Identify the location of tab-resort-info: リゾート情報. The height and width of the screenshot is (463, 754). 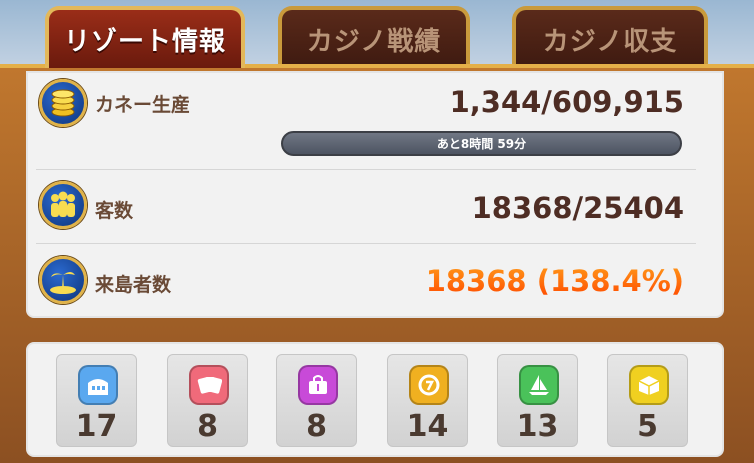
(145, 37).